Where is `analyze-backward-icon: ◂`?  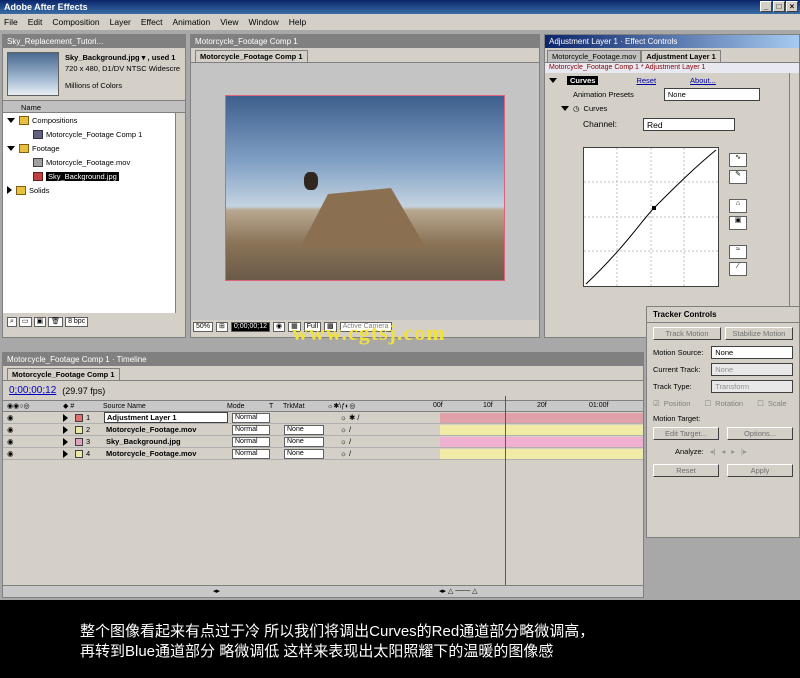 analyze-backward-icon: ◂ is located at coordinates (724, 451).